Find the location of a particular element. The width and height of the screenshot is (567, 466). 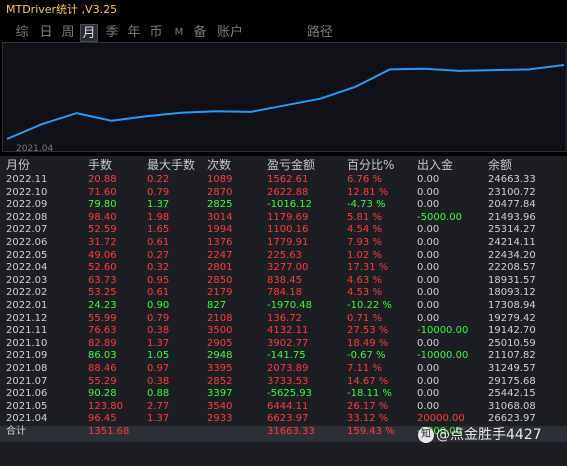

table-cell: -1016.12 is located at coordinates (289, 205).